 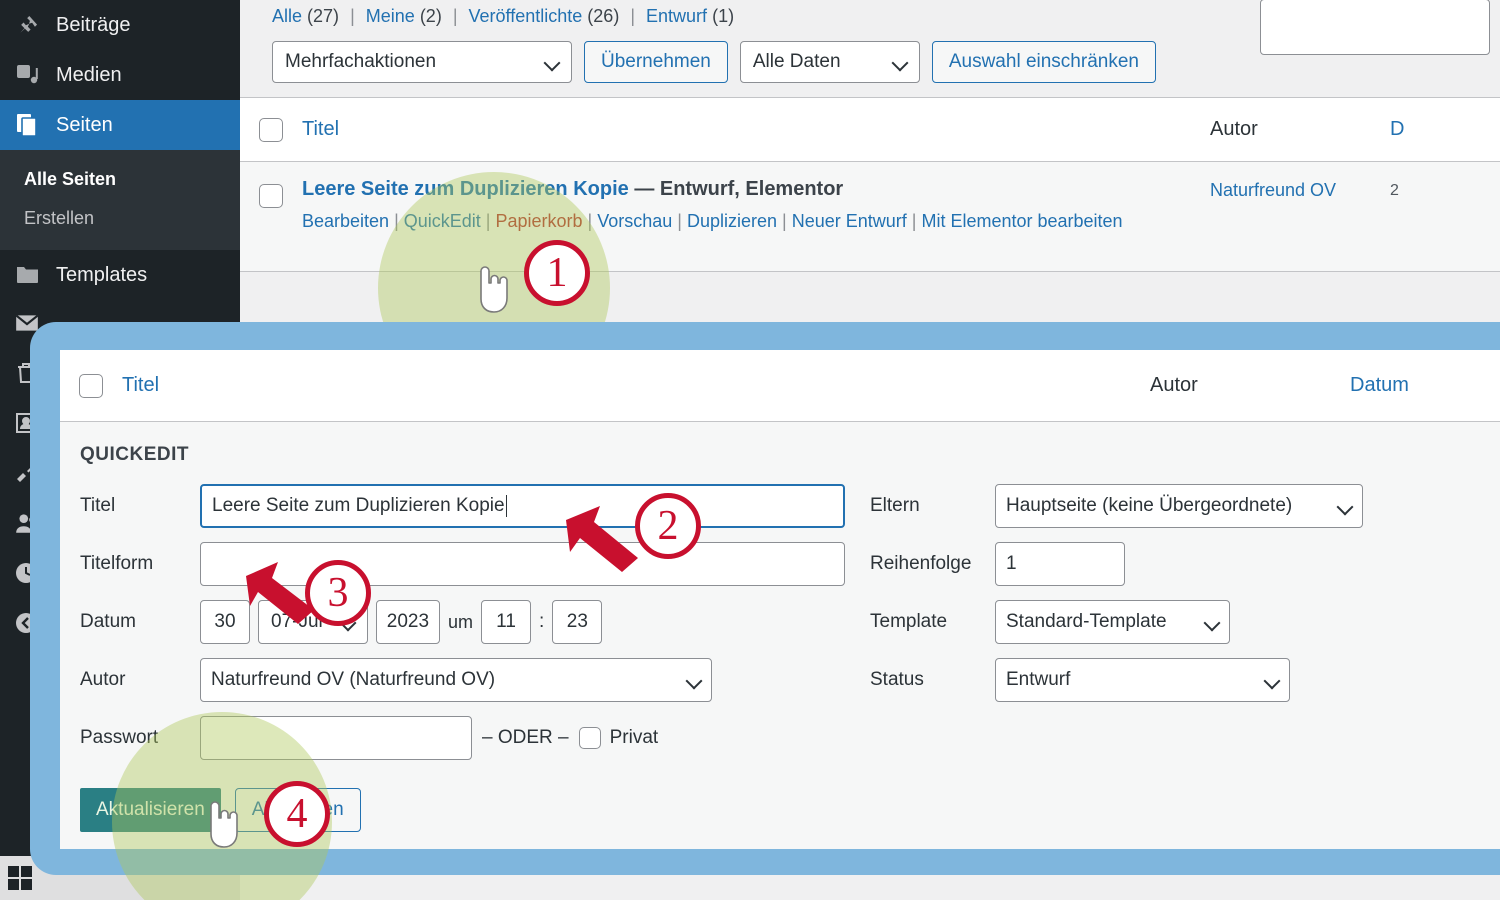 What do you see at coordinates (89, 74) in the screenshot?
I see `sidebar-item-label: Medien` at bounding box center [89, 74].